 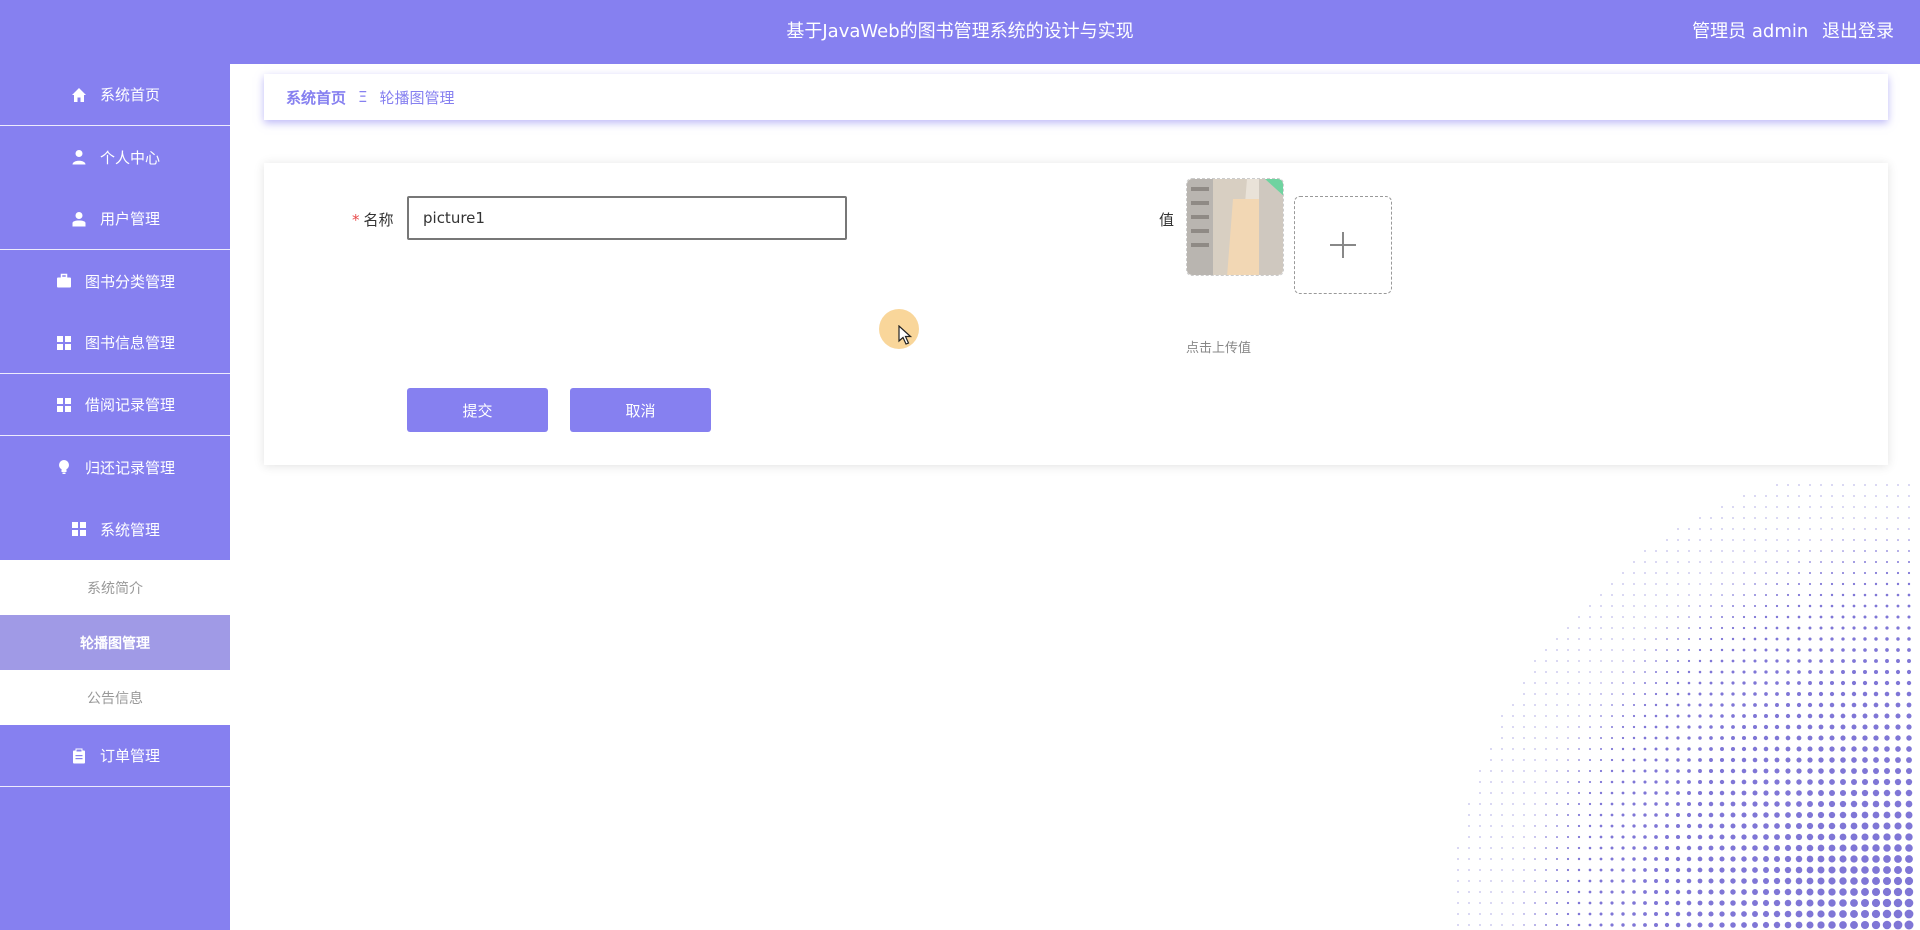 I want to click on sidebar-item-label: 图书信息管理, so click(x=129, y=343).